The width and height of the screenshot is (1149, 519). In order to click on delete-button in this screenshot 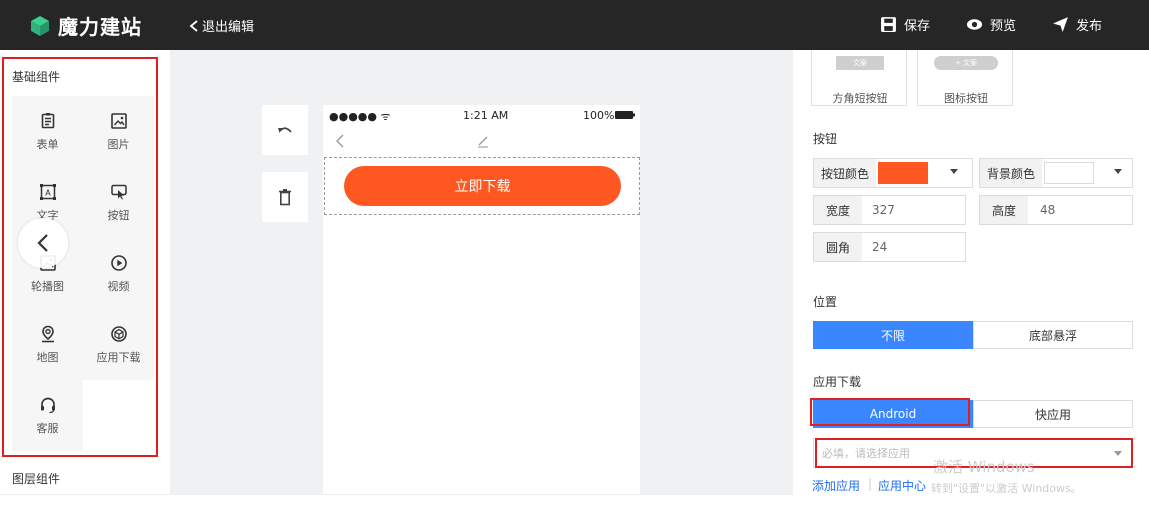, I will do `click(285, 197)`.